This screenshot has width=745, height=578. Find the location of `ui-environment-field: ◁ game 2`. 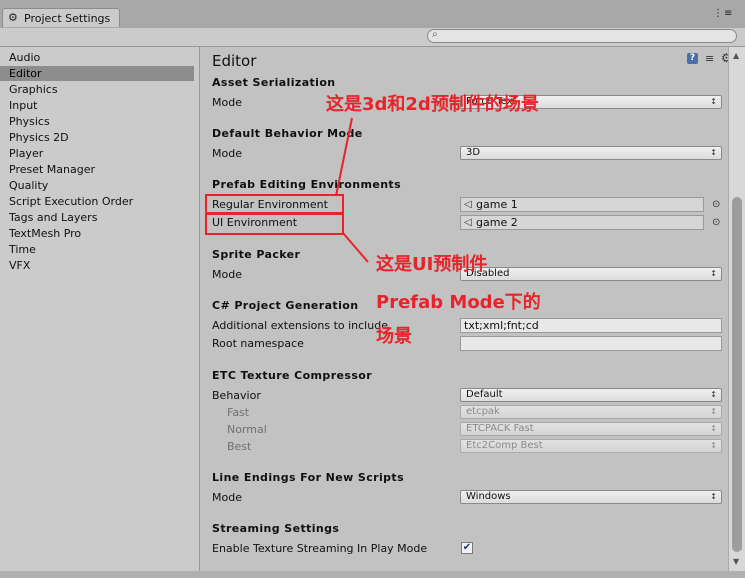

ui-environment-field: ◁ game 2 is located at coordinates (582, 222).